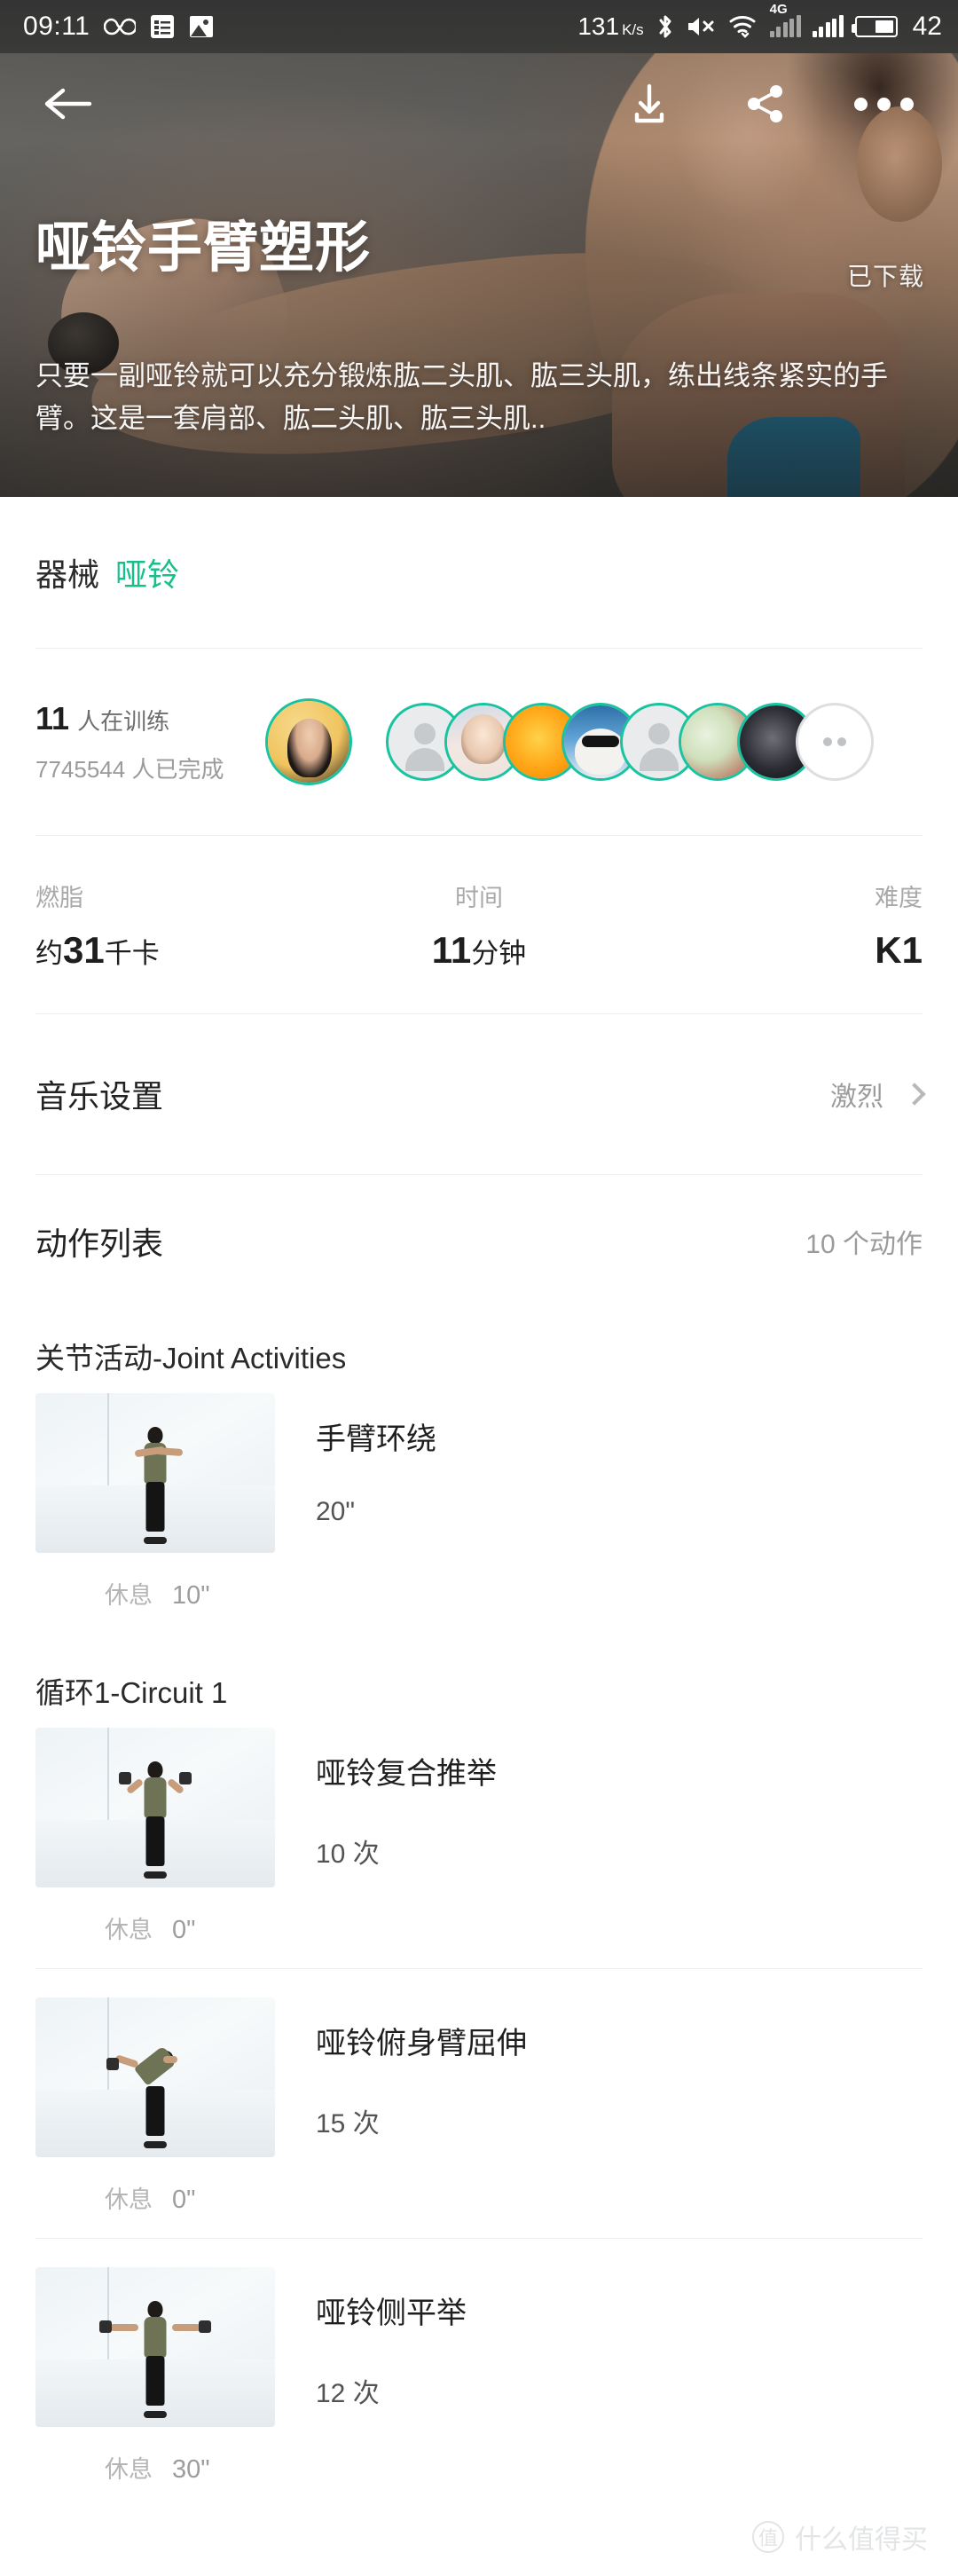 This screenshot has width=958, height=2576. I want to click on stat-value: 11分钟, so click(479, 951).